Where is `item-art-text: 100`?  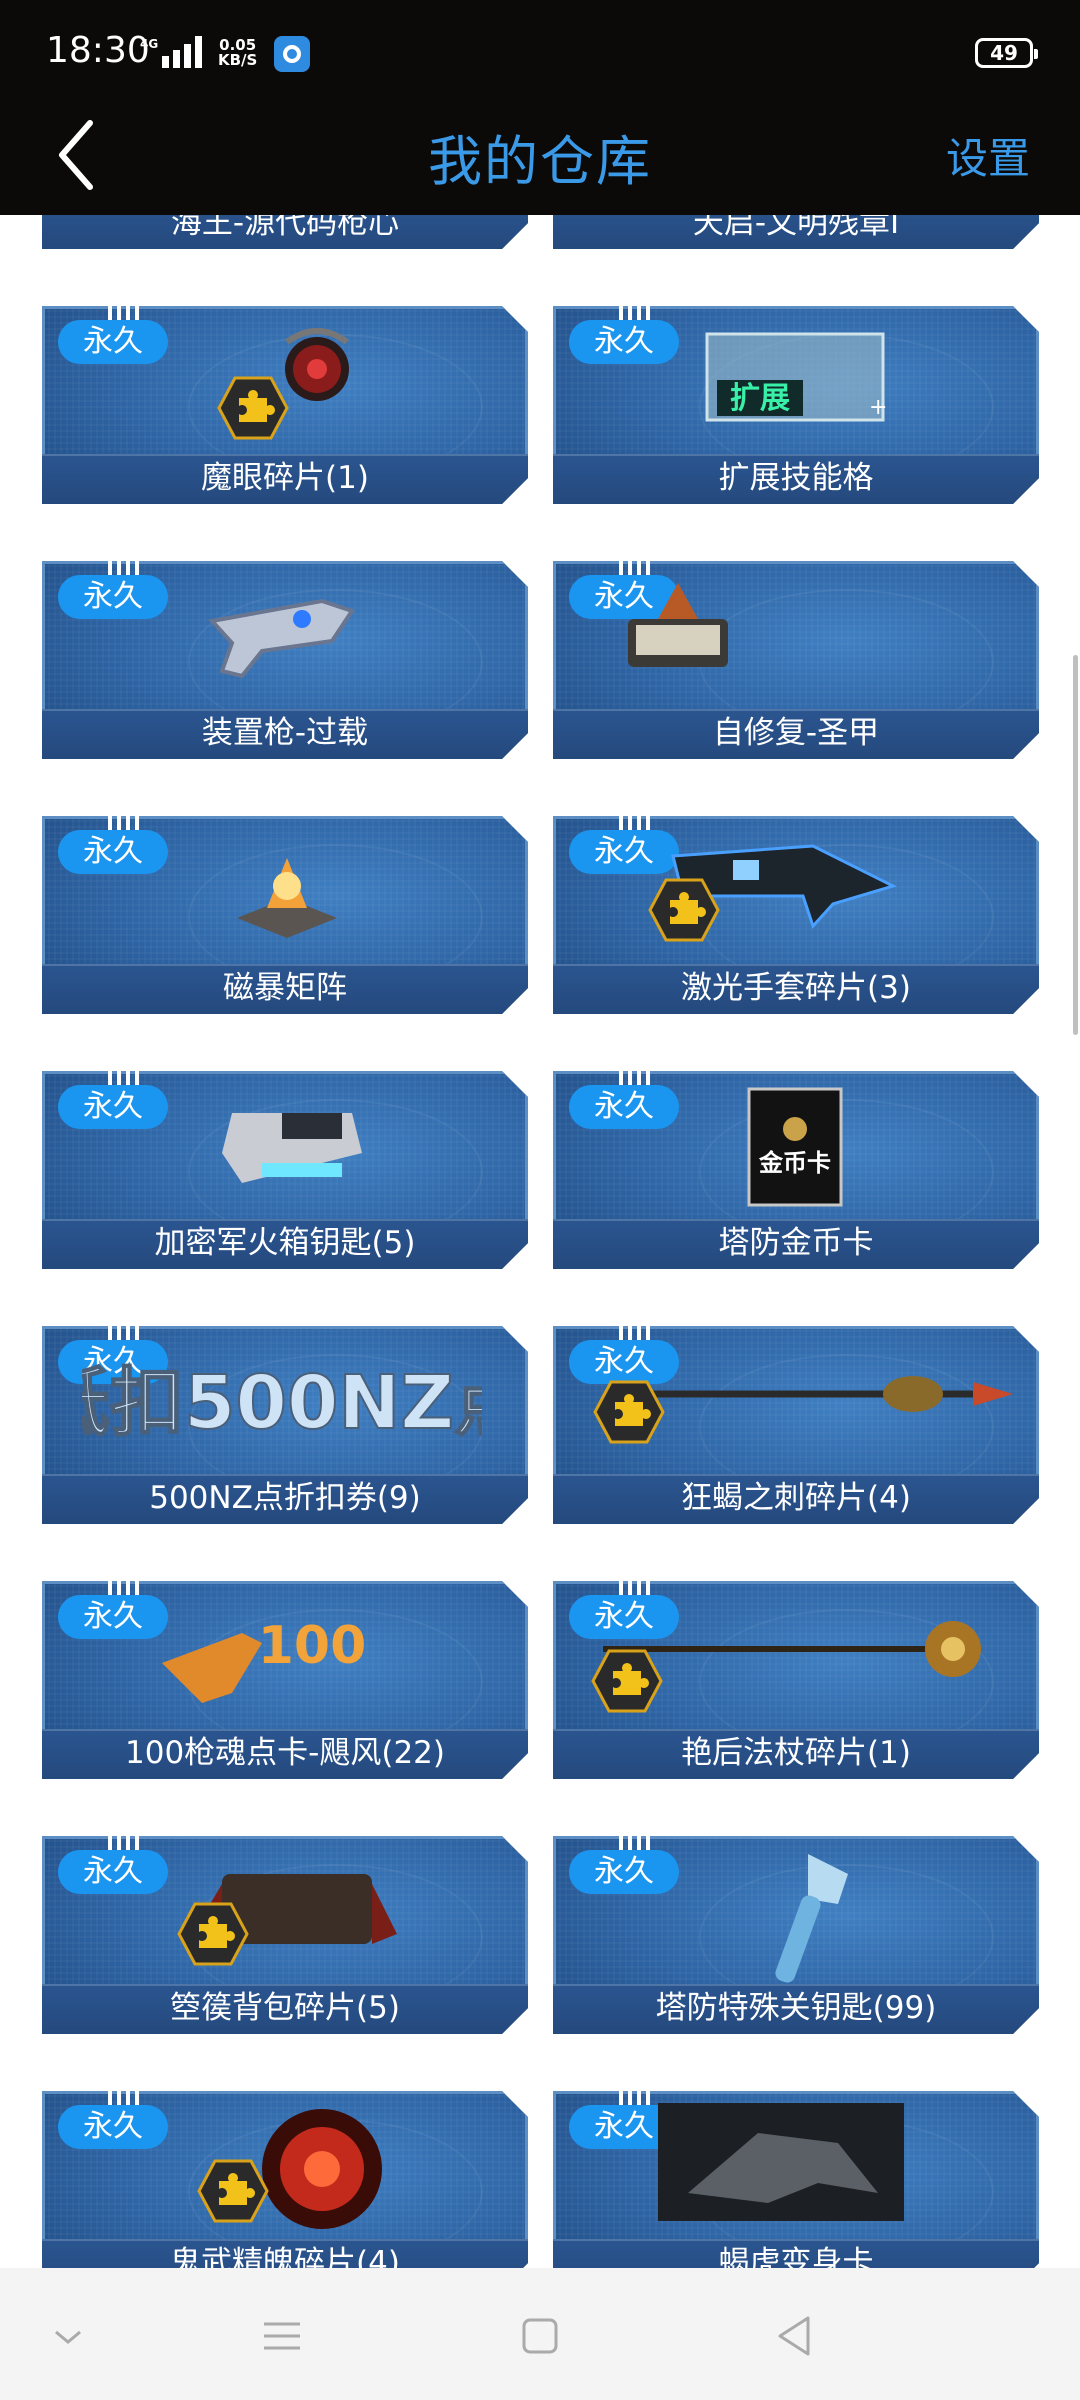
item-art-text: 100 is located at coordinates (312, 1646).